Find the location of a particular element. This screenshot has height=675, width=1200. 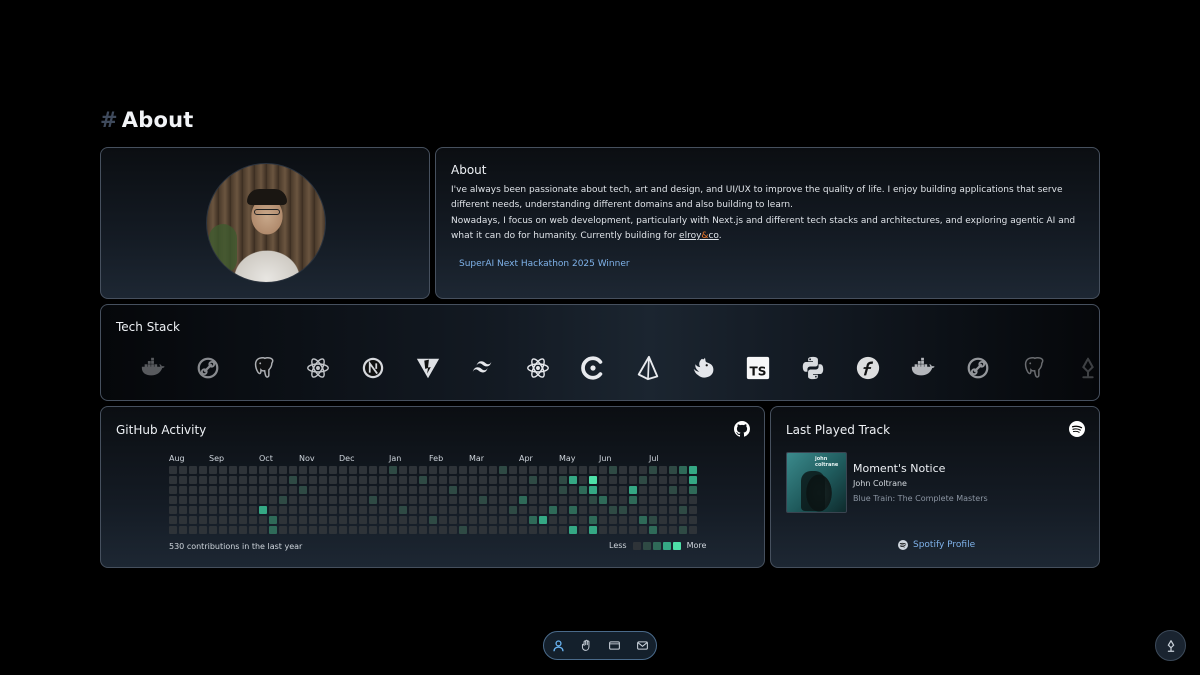

elroy-co-link: elroy&co is located at coordinates (699, 236).